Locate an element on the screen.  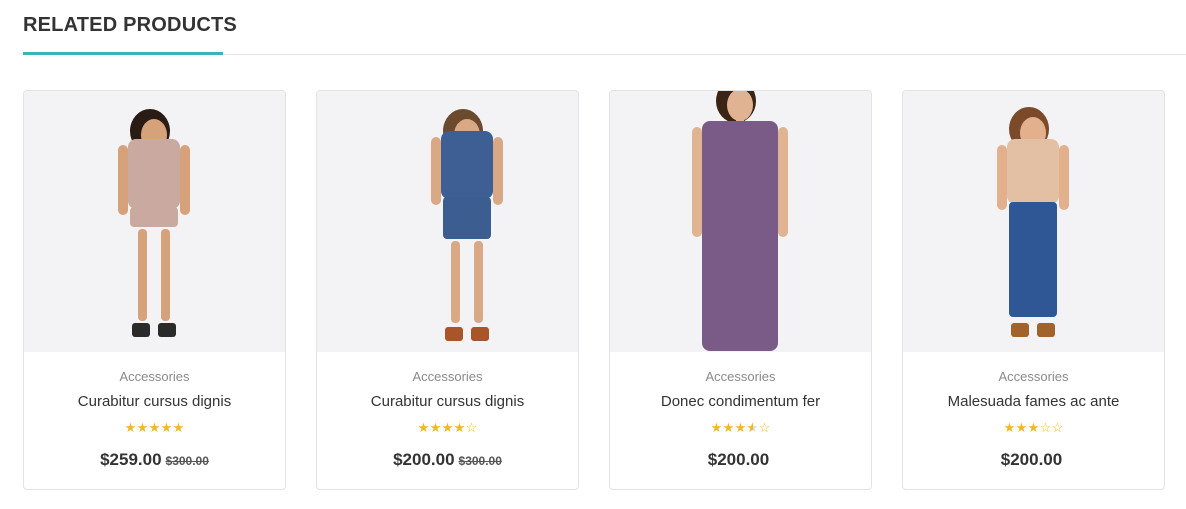
rating-stars: ★★★★☆ is located at coordinates (447, 428).